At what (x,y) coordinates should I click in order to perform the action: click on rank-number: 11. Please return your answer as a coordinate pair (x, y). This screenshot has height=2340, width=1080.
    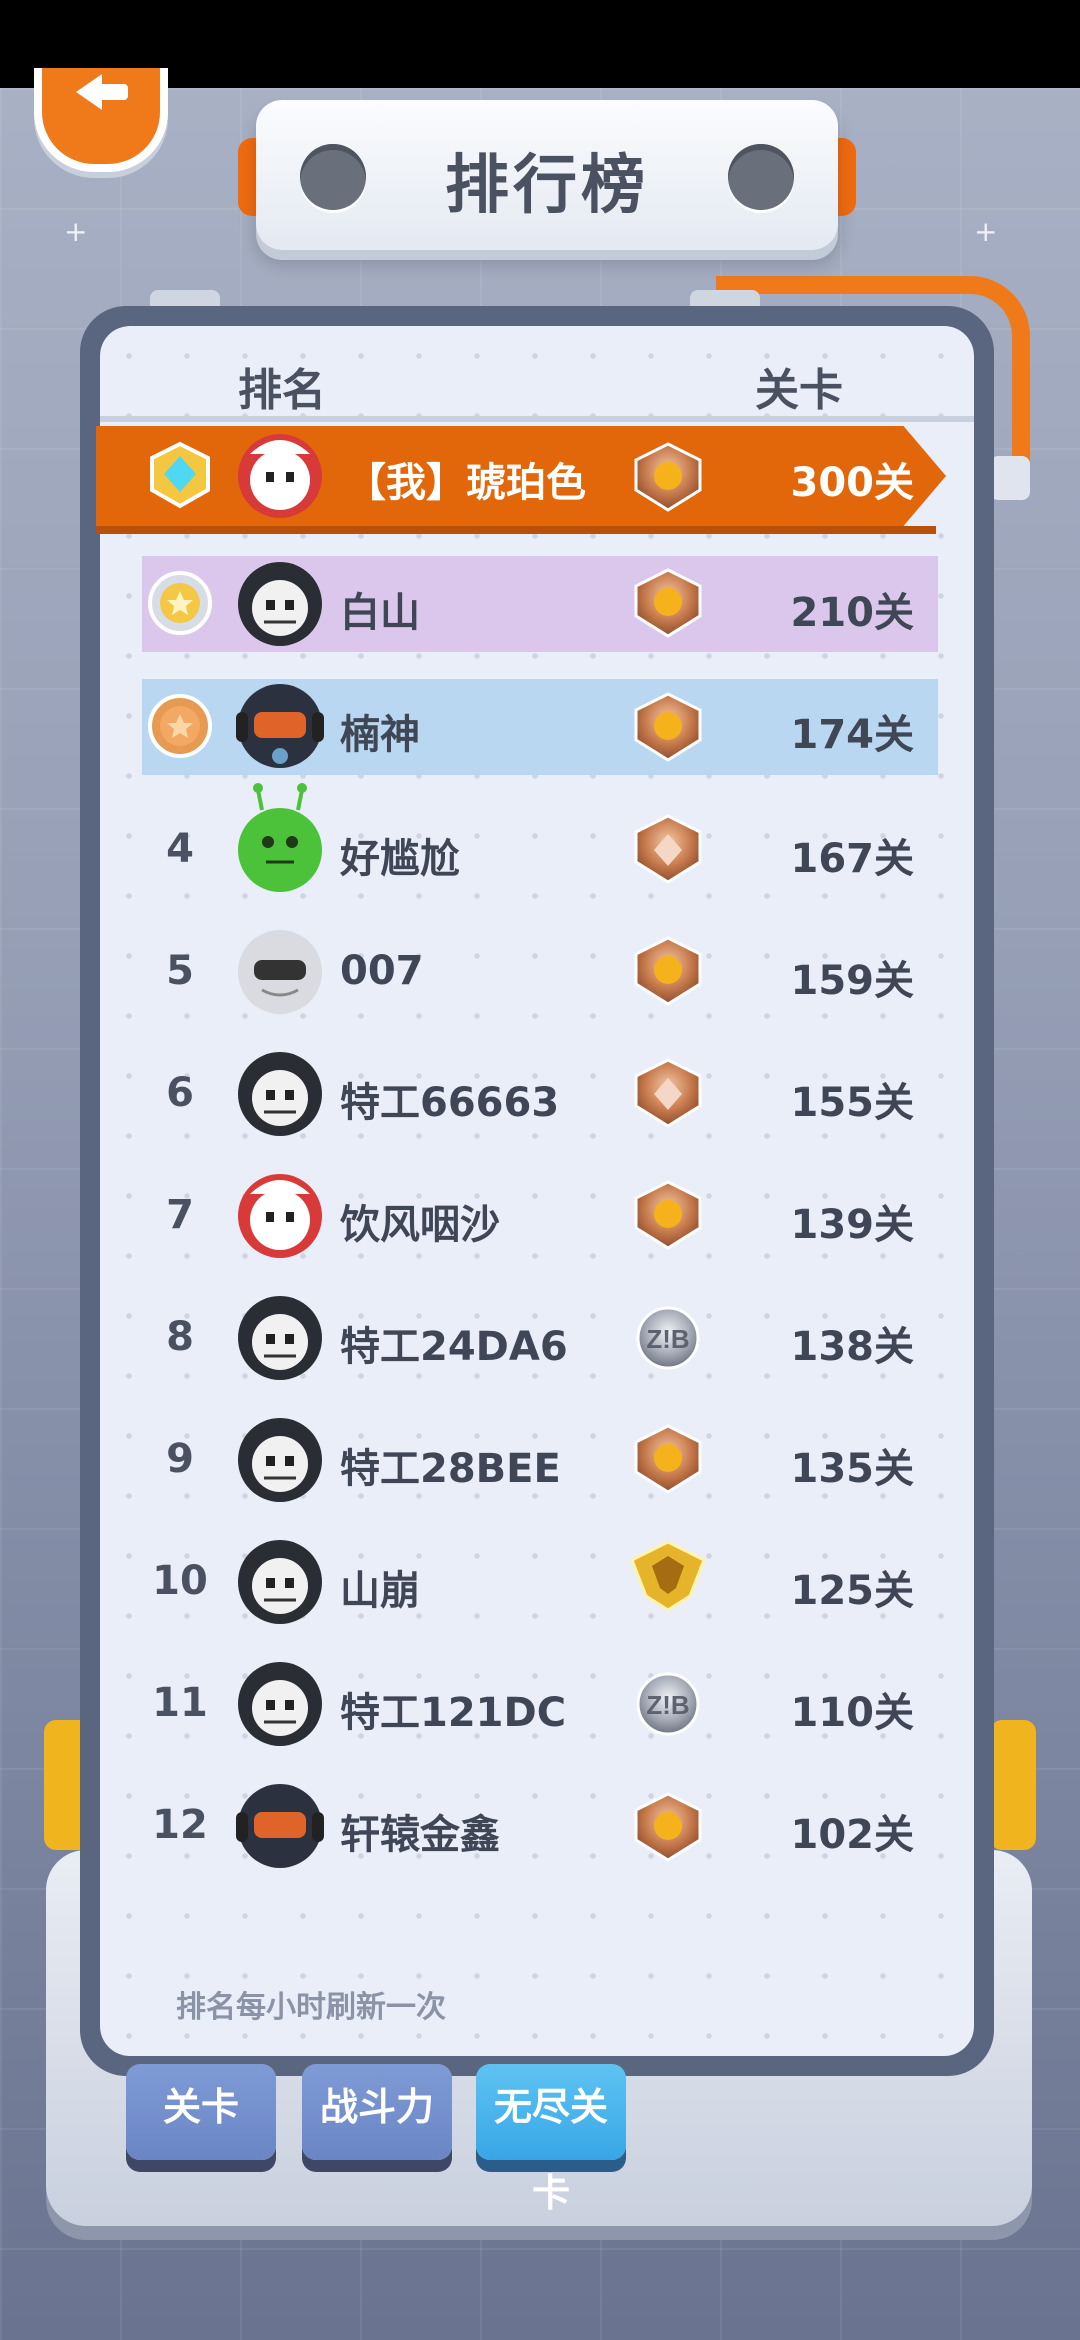
    Looking at the image, I should click on (180, 1703).